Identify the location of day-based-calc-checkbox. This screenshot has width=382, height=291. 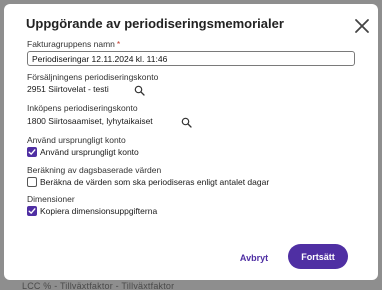
(32, 182).